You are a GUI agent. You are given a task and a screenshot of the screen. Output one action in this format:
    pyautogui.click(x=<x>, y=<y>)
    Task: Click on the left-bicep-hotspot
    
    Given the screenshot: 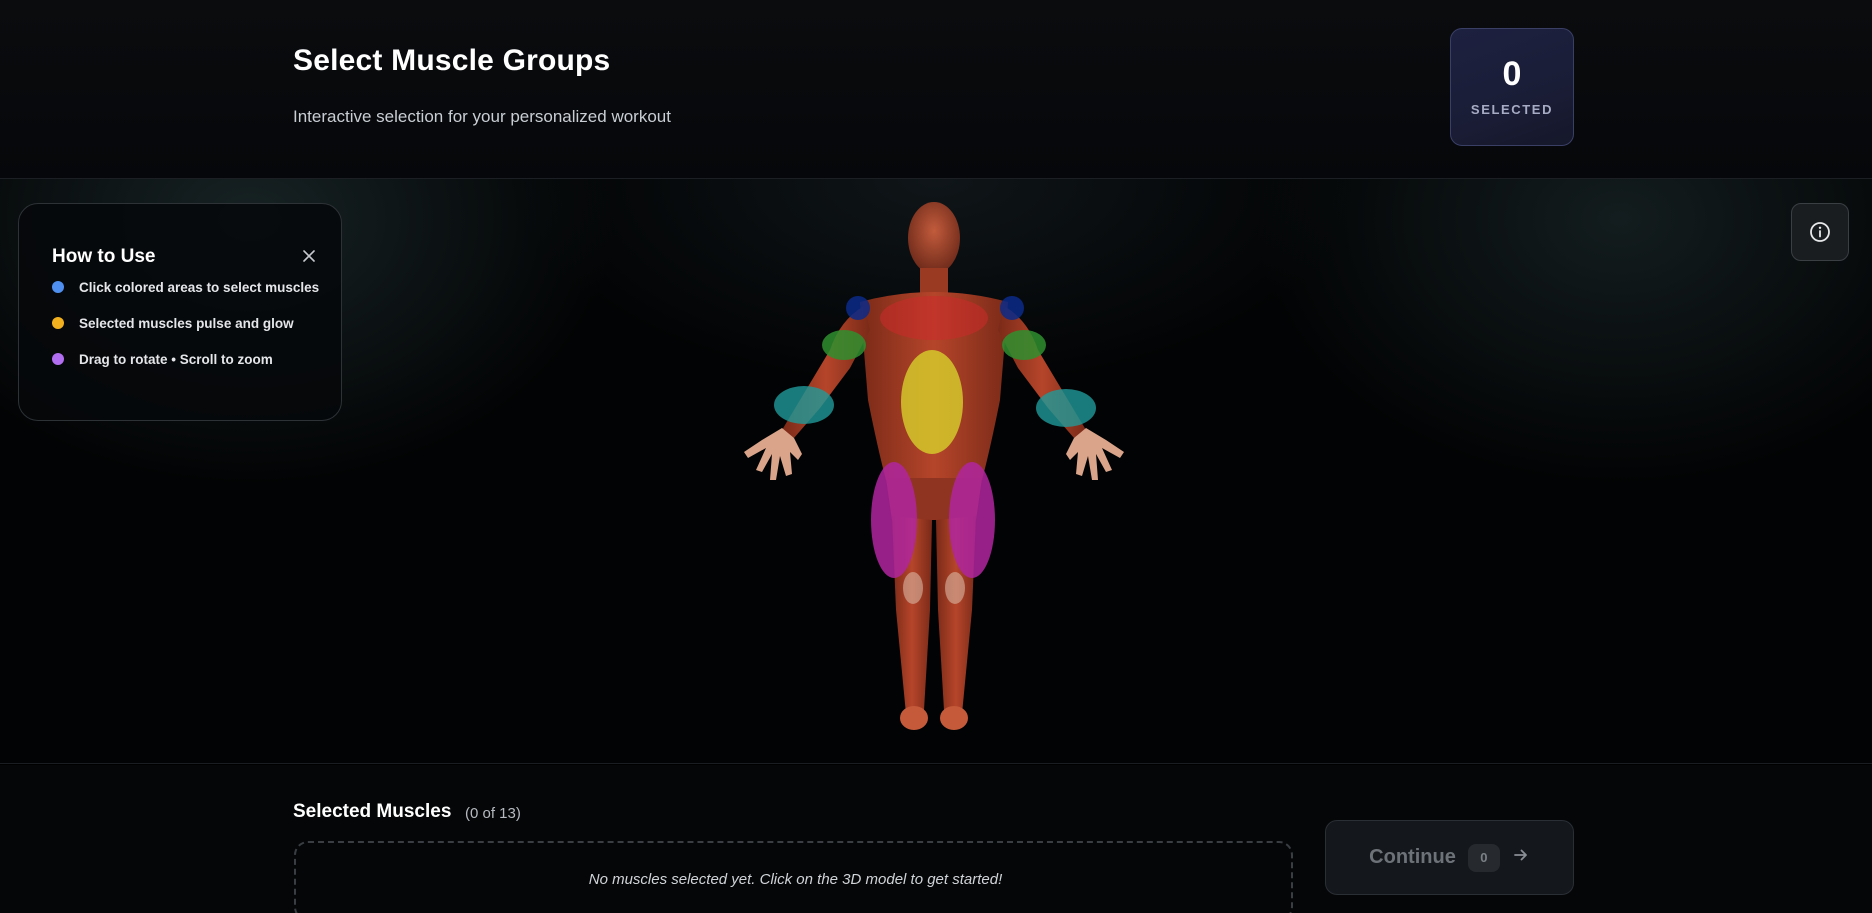 What is the action you would take?
    pyautogui.click(x=844, y=345)
    